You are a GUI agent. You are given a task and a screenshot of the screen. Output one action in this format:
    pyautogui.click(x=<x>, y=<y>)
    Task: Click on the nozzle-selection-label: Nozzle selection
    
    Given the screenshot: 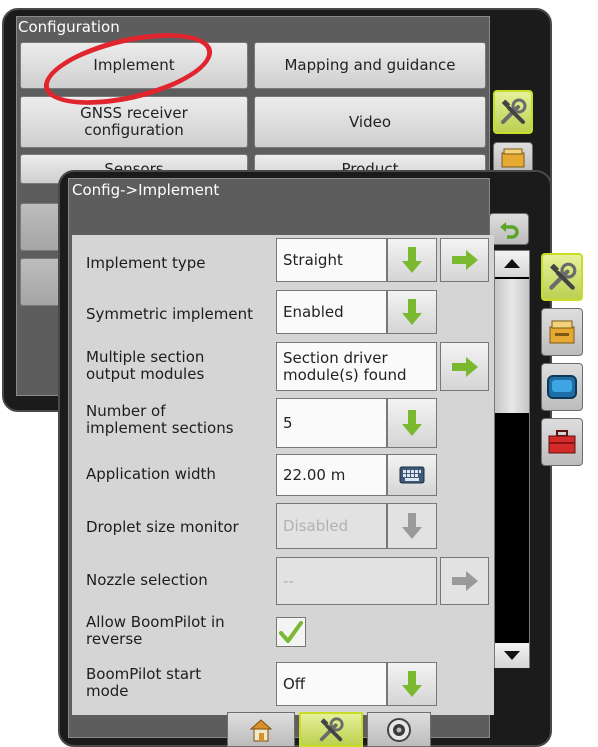 What is the action you would take?
    pyautogui.click(x=147, y=580)
    